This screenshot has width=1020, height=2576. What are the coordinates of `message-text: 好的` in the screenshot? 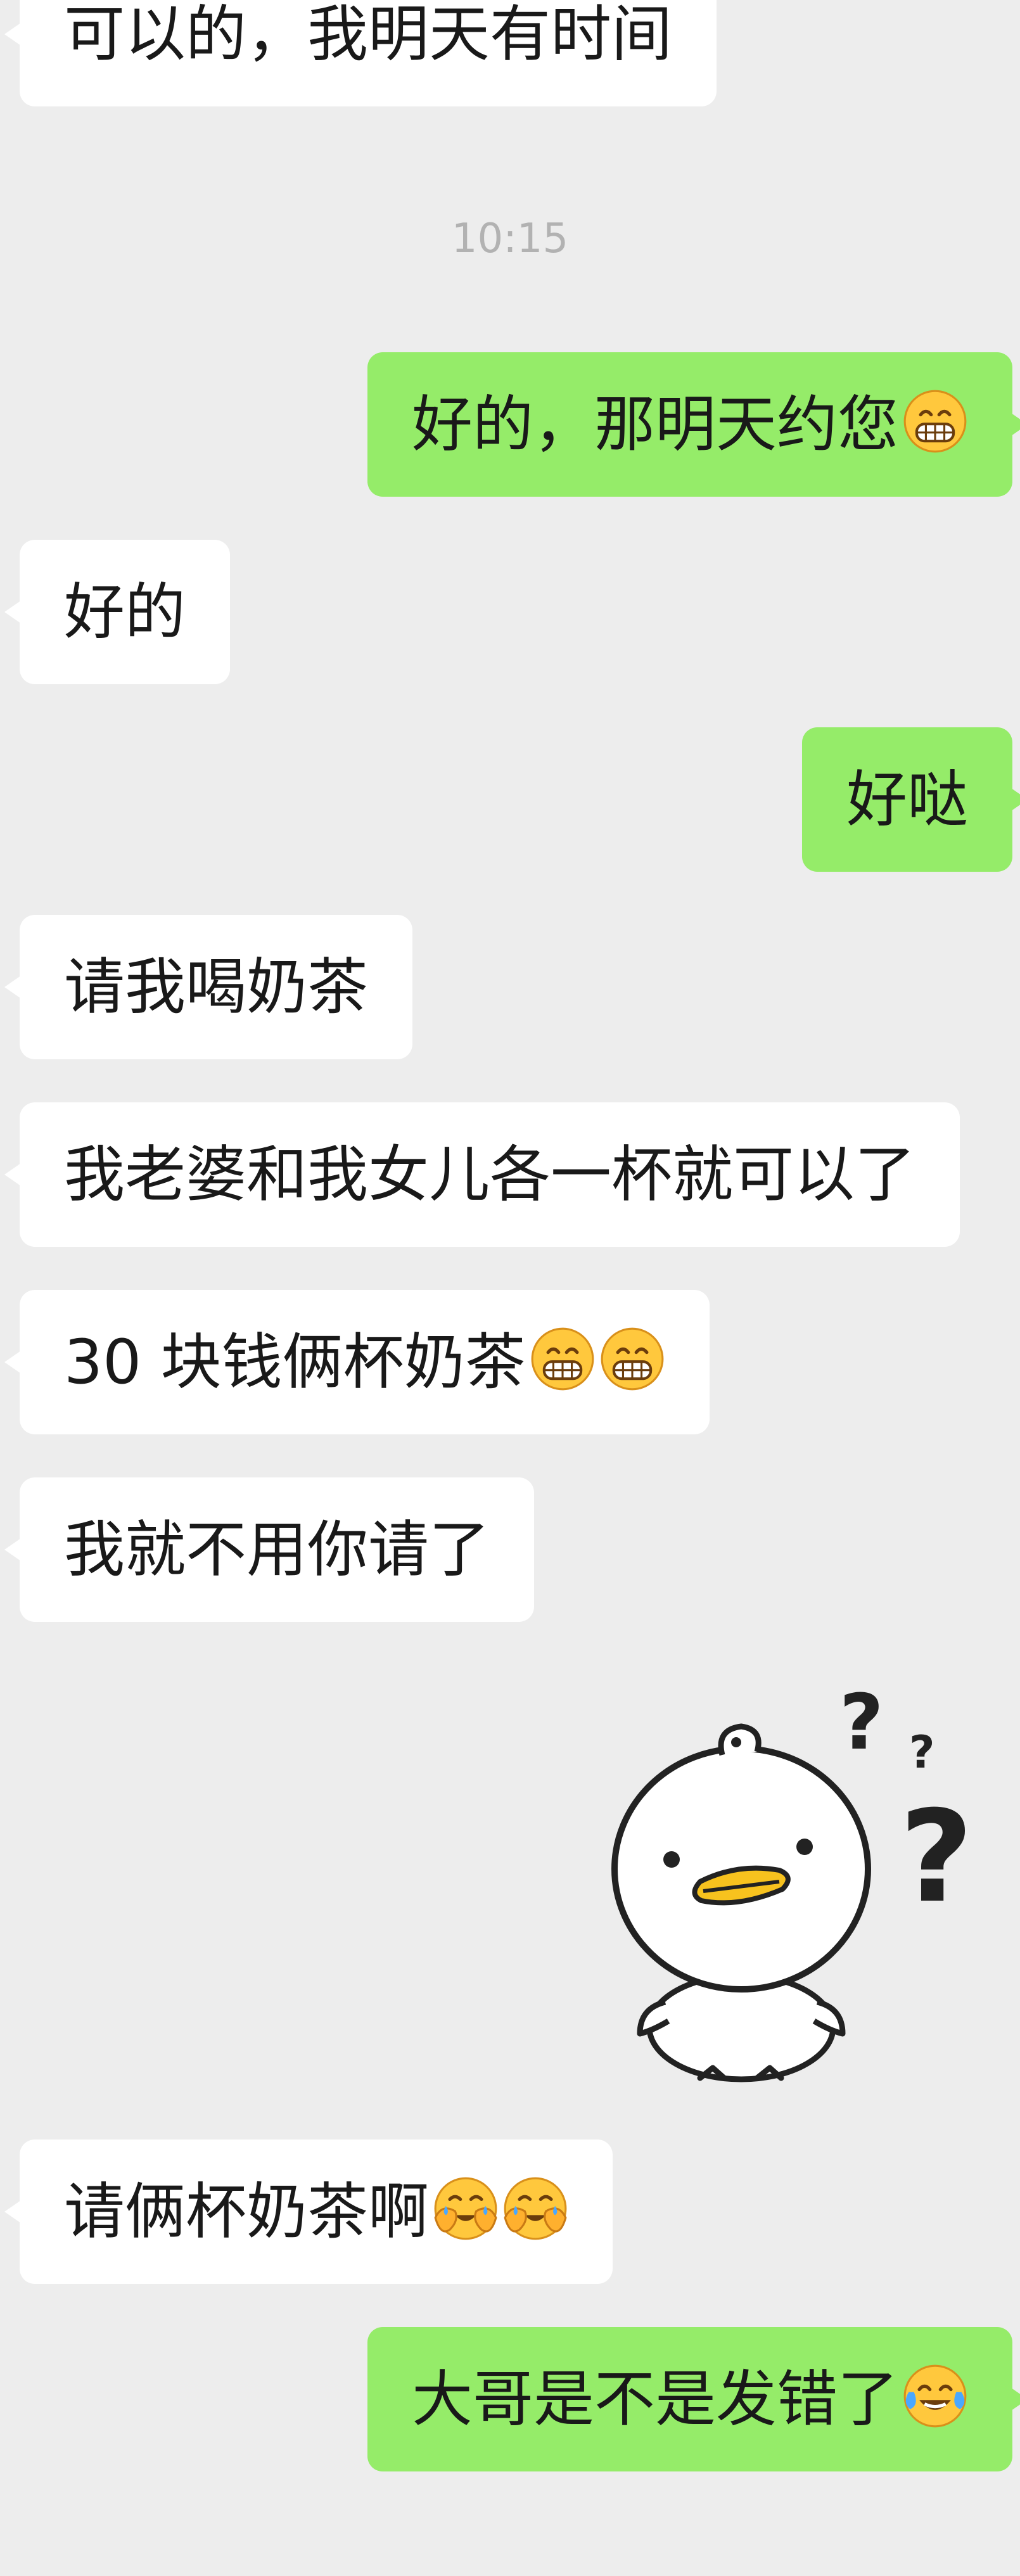 It's located at (125, 612).